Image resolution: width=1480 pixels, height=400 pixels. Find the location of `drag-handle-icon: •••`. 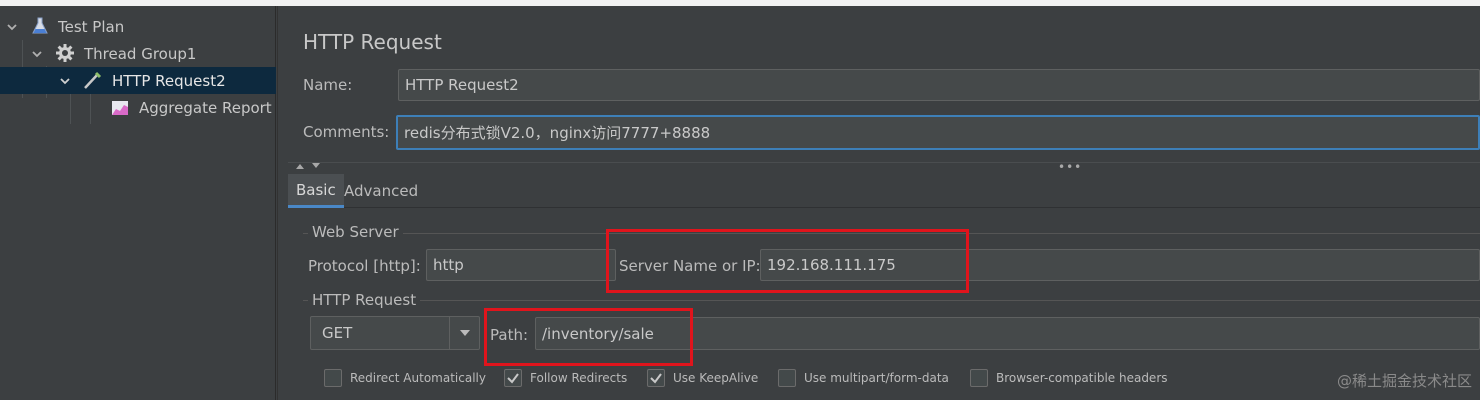

drag-handle-icon: ••• is located at coordinates (1070, 167).